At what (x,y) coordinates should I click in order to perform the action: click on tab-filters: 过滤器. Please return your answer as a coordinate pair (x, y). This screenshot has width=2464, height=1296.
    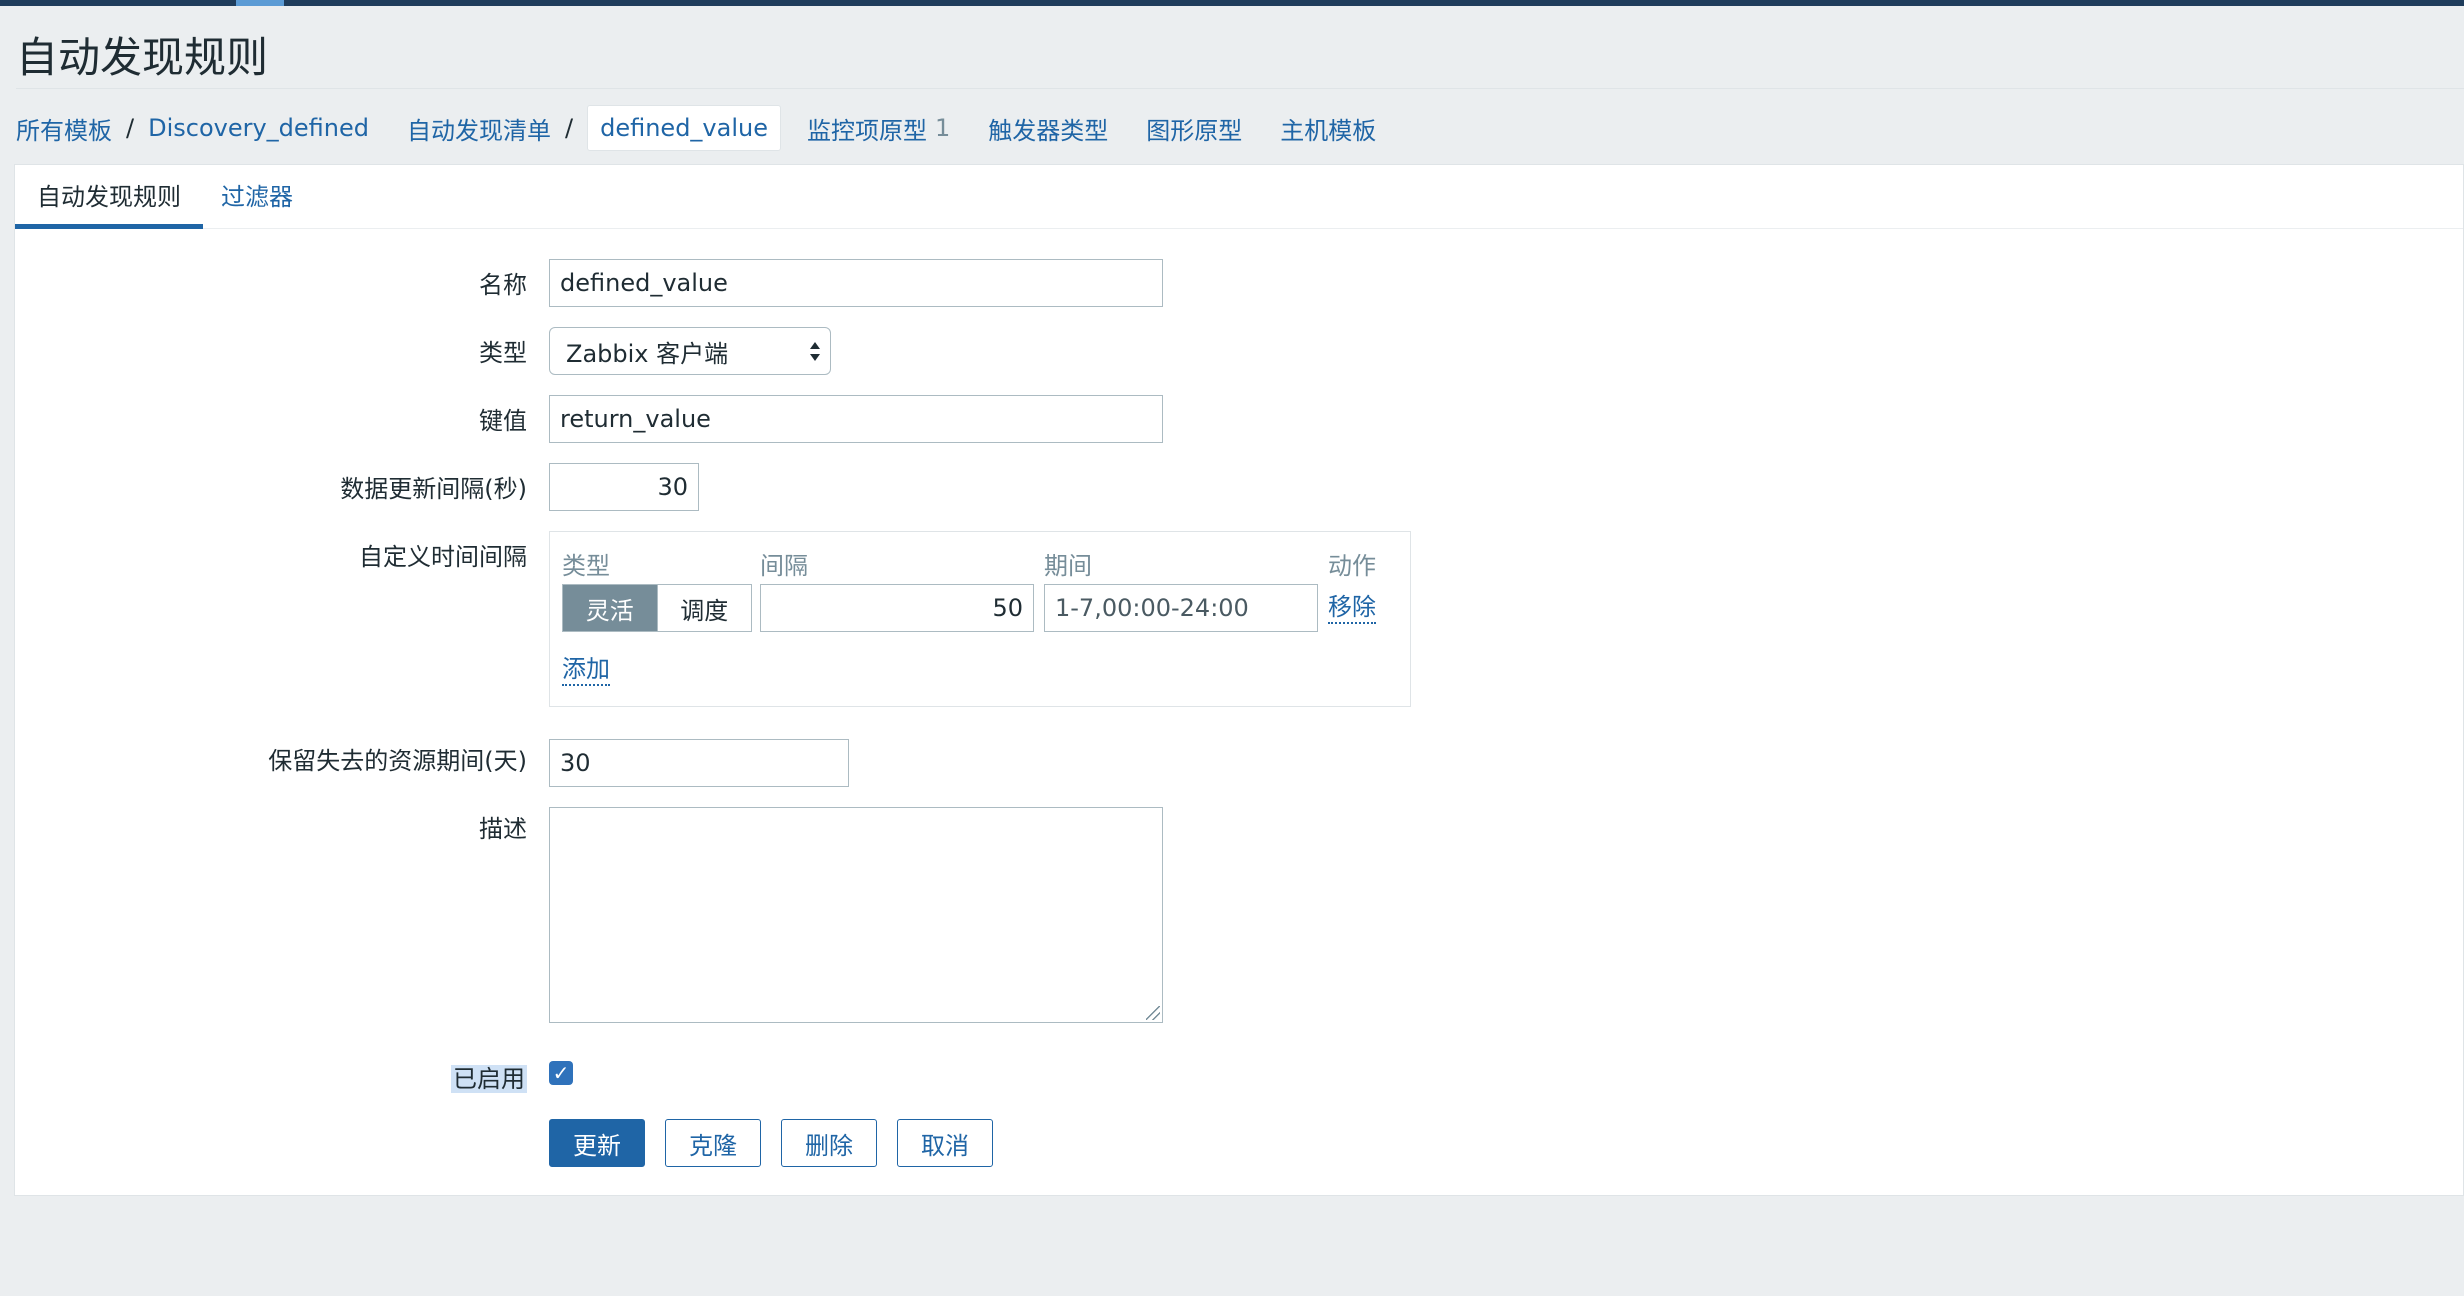
    Looking at the image, I should click on (257, 197).